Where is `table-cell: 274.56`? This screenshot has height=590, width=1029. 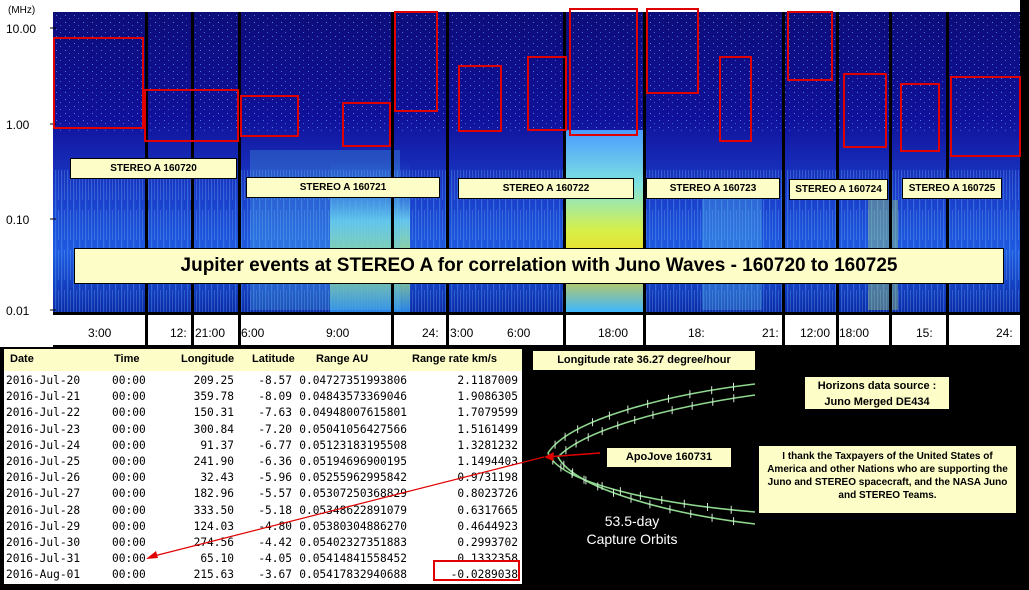
table-cell: 274.56 is located at coordinates (213, 542).